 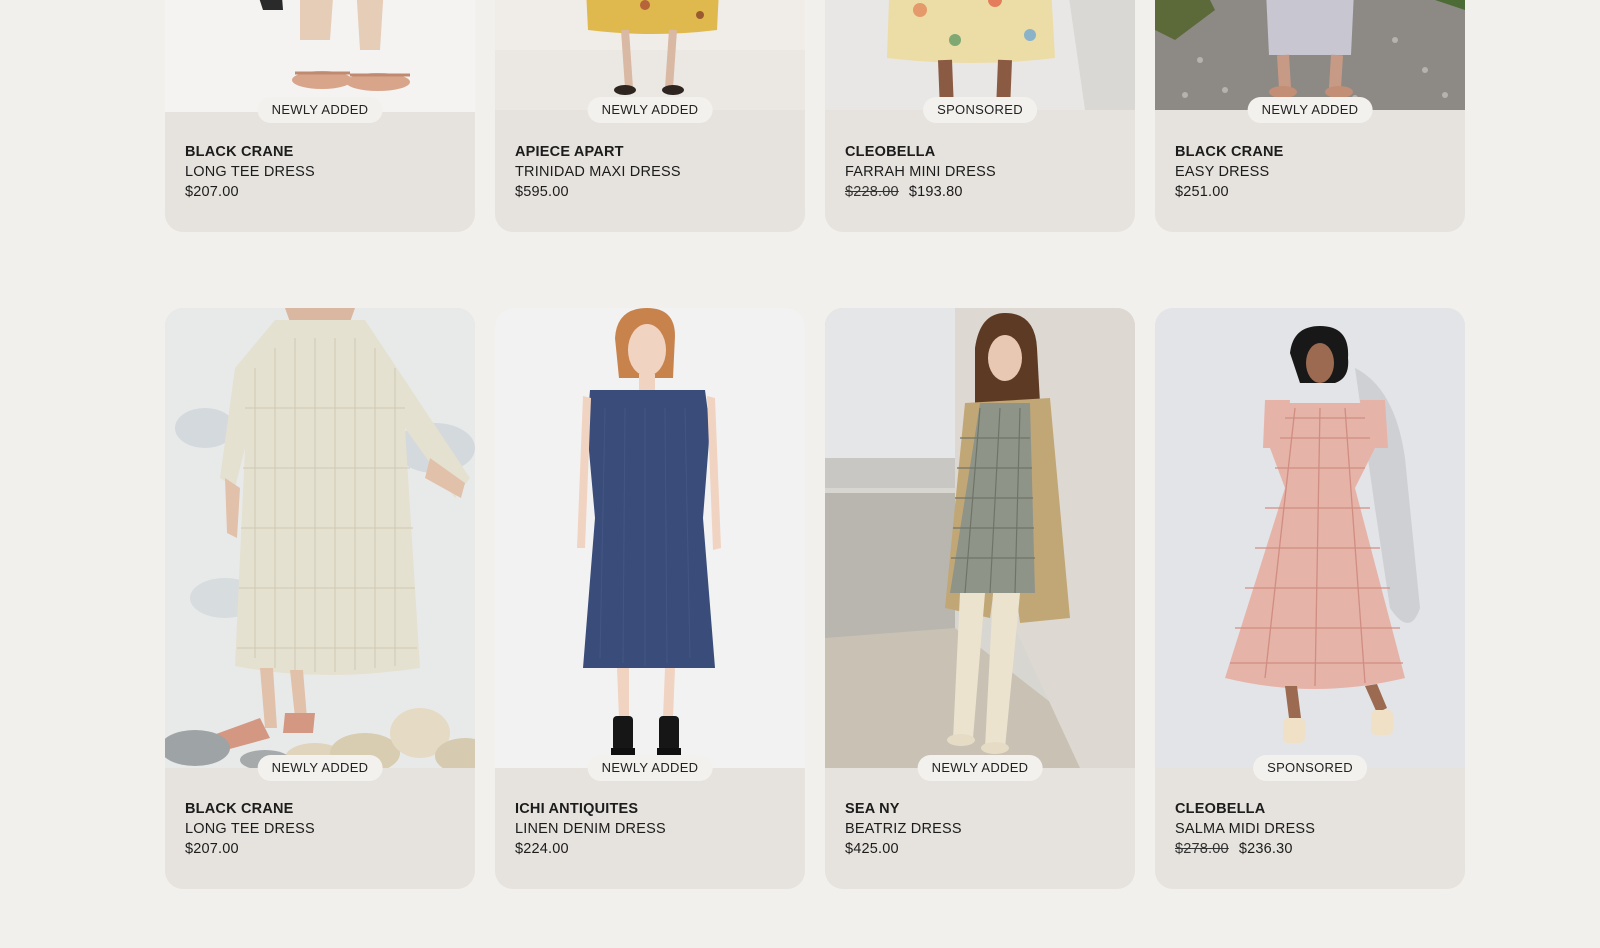 I want to click on product-card: NEWLY ADDED SEA NY BEATRIZ DRESS $425.00, so click(x=980, y=598).